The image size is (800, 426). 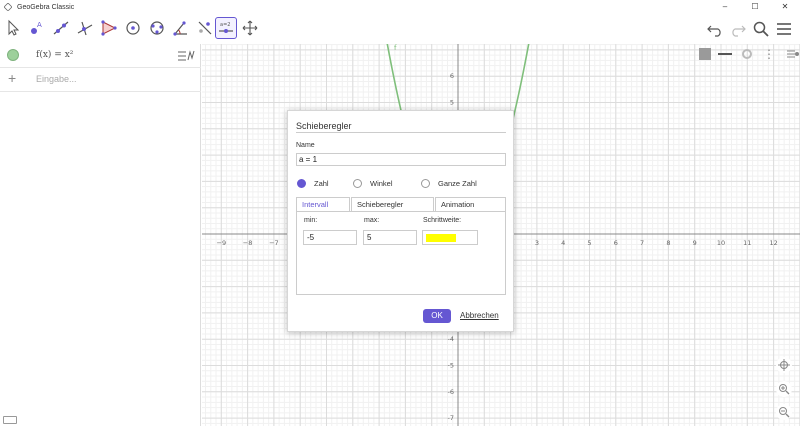 I want to click on radio-angle-dot, so click(x=357, y=183).